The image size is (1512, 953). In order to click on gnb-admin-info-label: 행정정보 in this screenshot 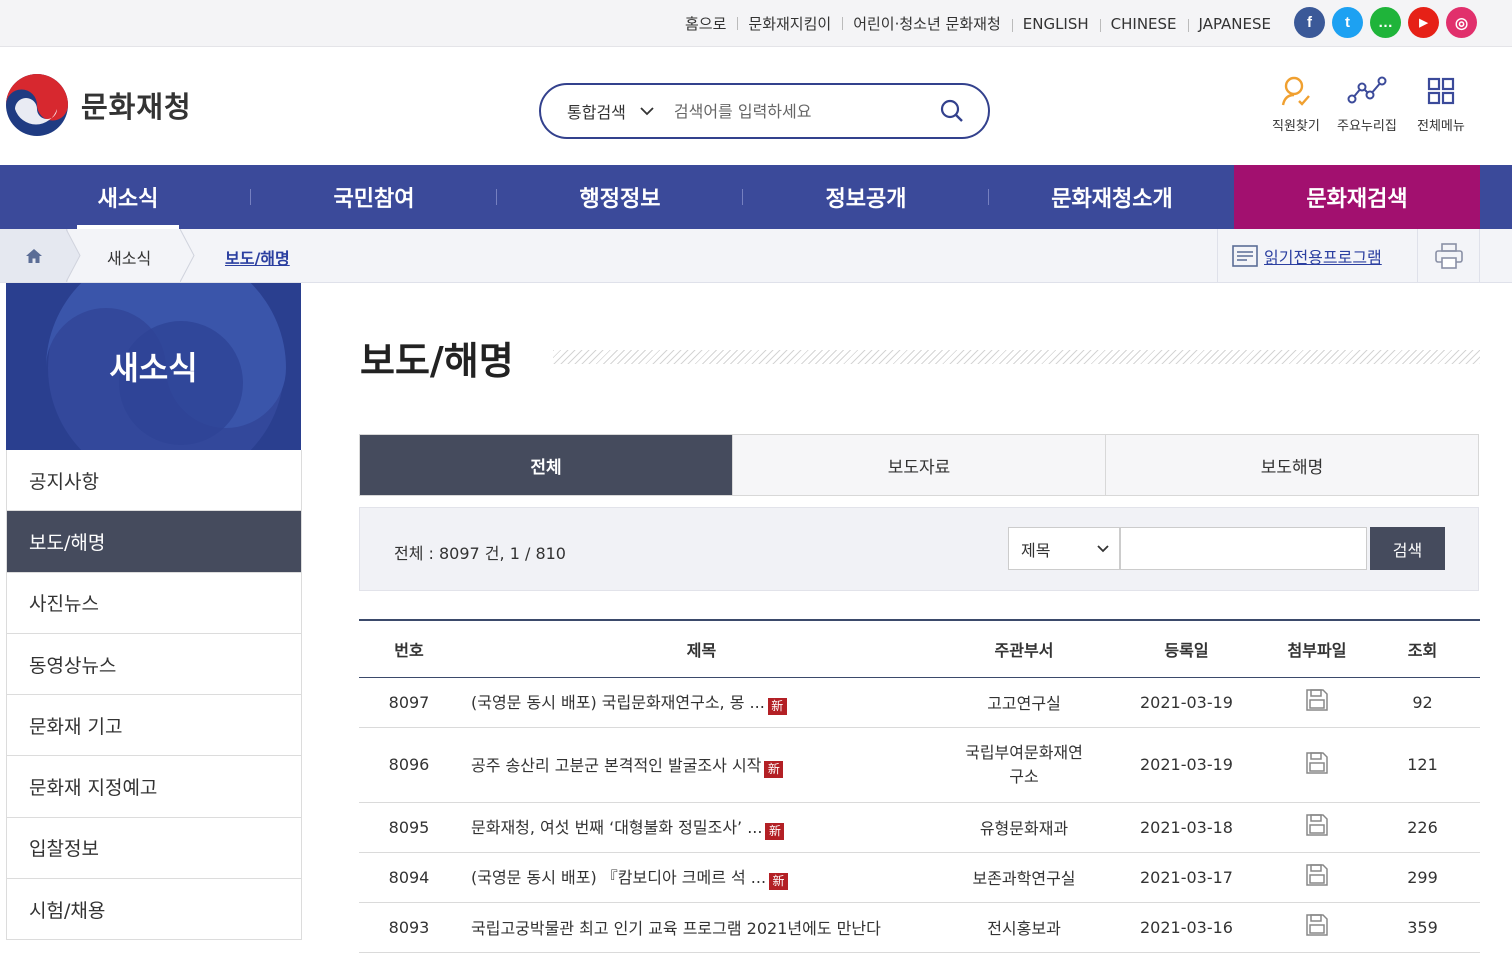, I will do `click(620, 199)`.